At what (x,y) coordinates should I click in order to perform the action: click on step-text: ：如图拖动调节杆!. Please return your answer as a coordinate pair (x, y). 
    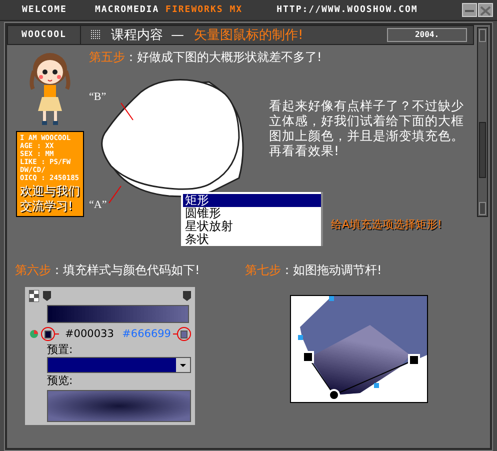
    Looking at the image, I should click on (331, 270).